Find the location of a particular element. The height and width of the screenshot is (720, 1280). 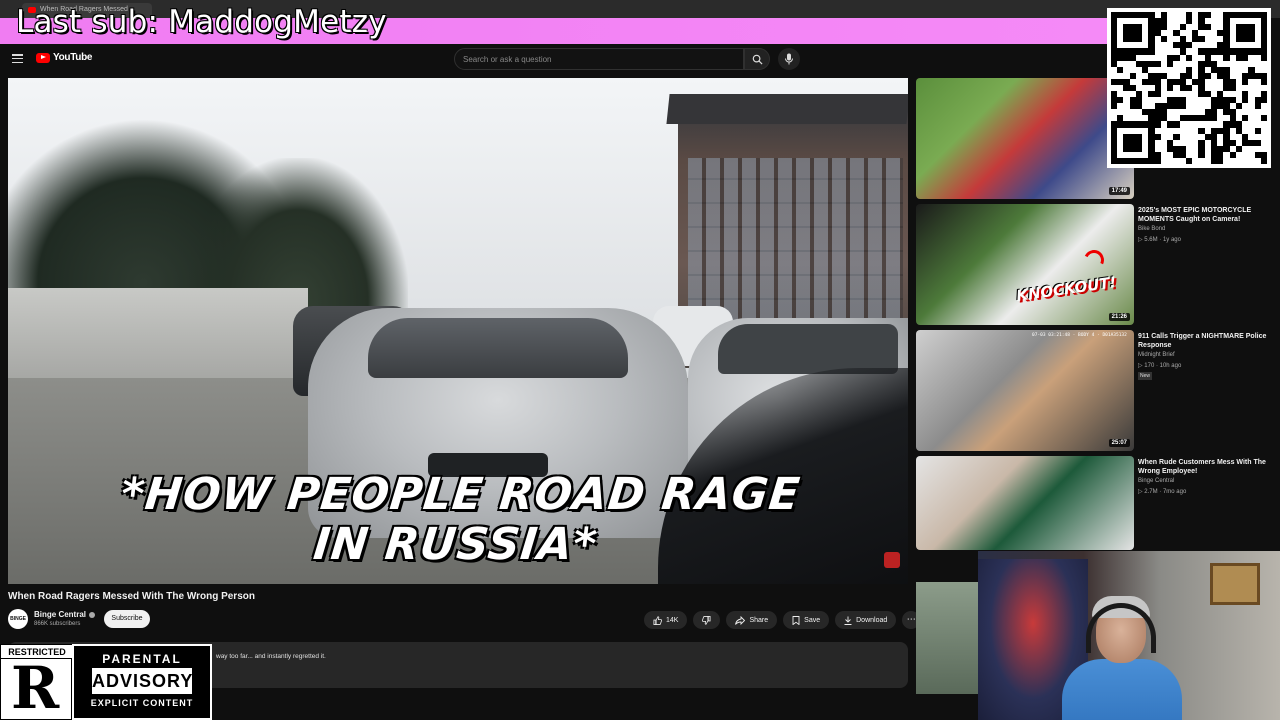

rating-letter: R is located at coordinates (35, 687).